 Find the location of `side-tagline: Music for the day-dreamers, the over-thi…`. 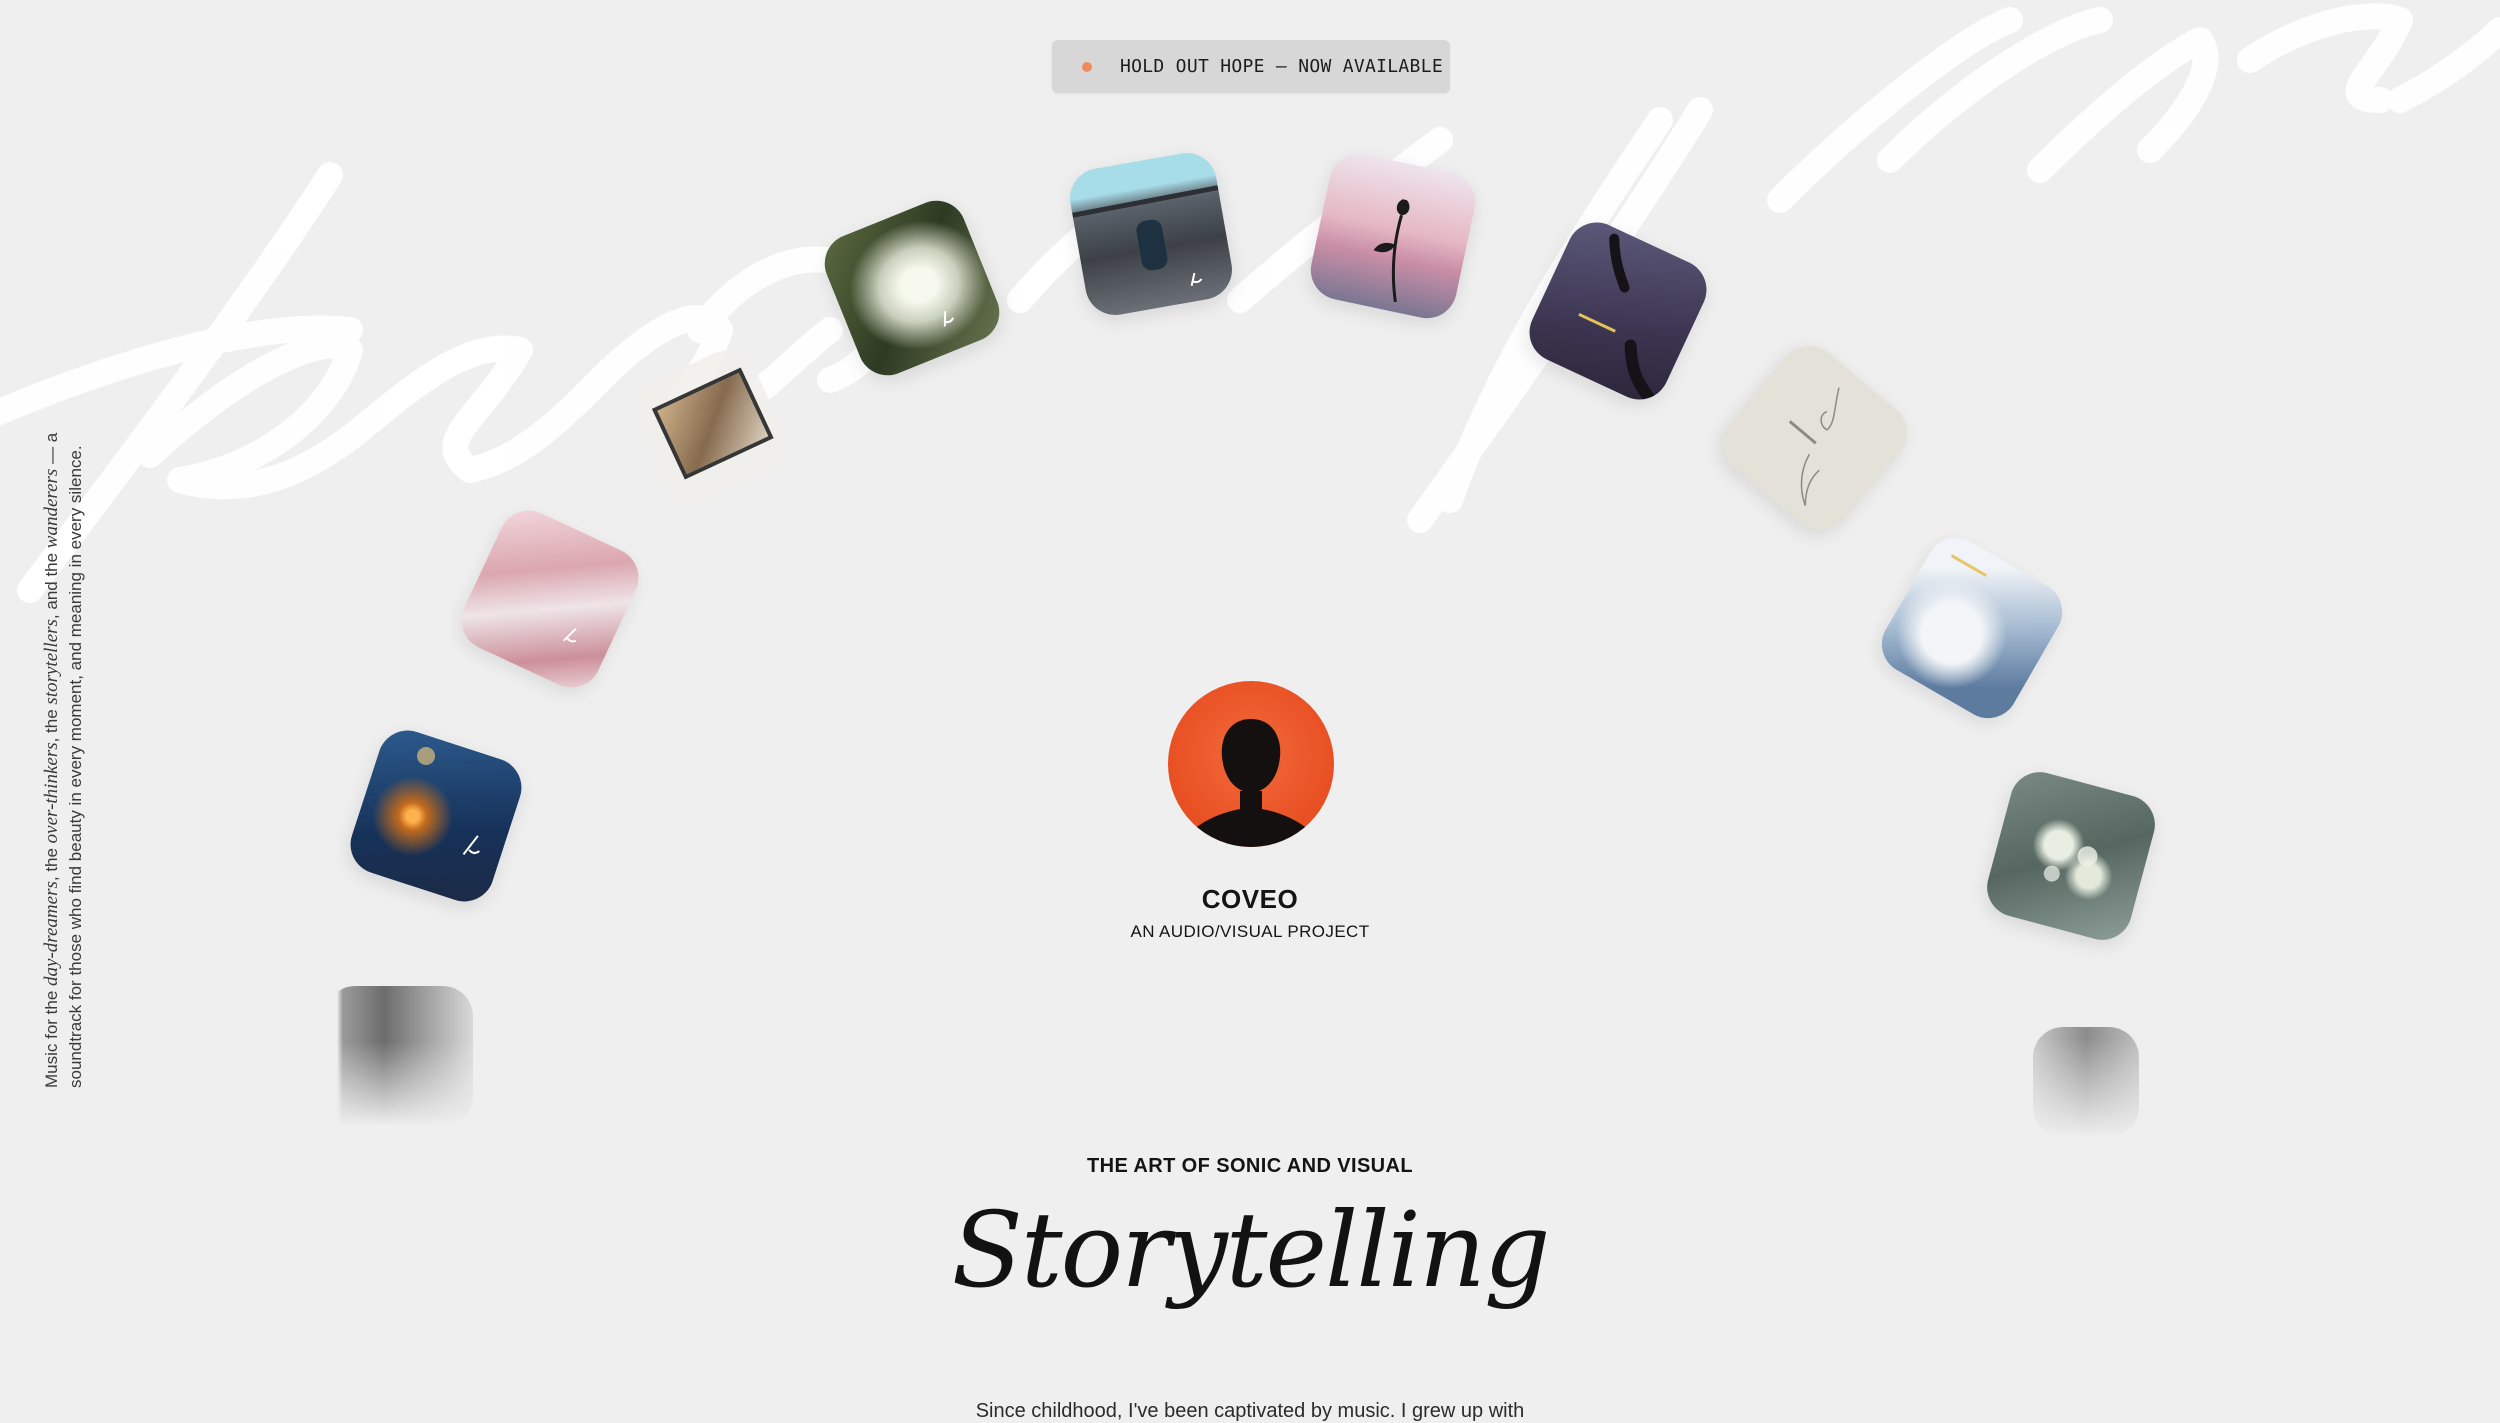

side-tagline: Music for the day-dreamers, the over-thi… is located at coordinates (63, 760).